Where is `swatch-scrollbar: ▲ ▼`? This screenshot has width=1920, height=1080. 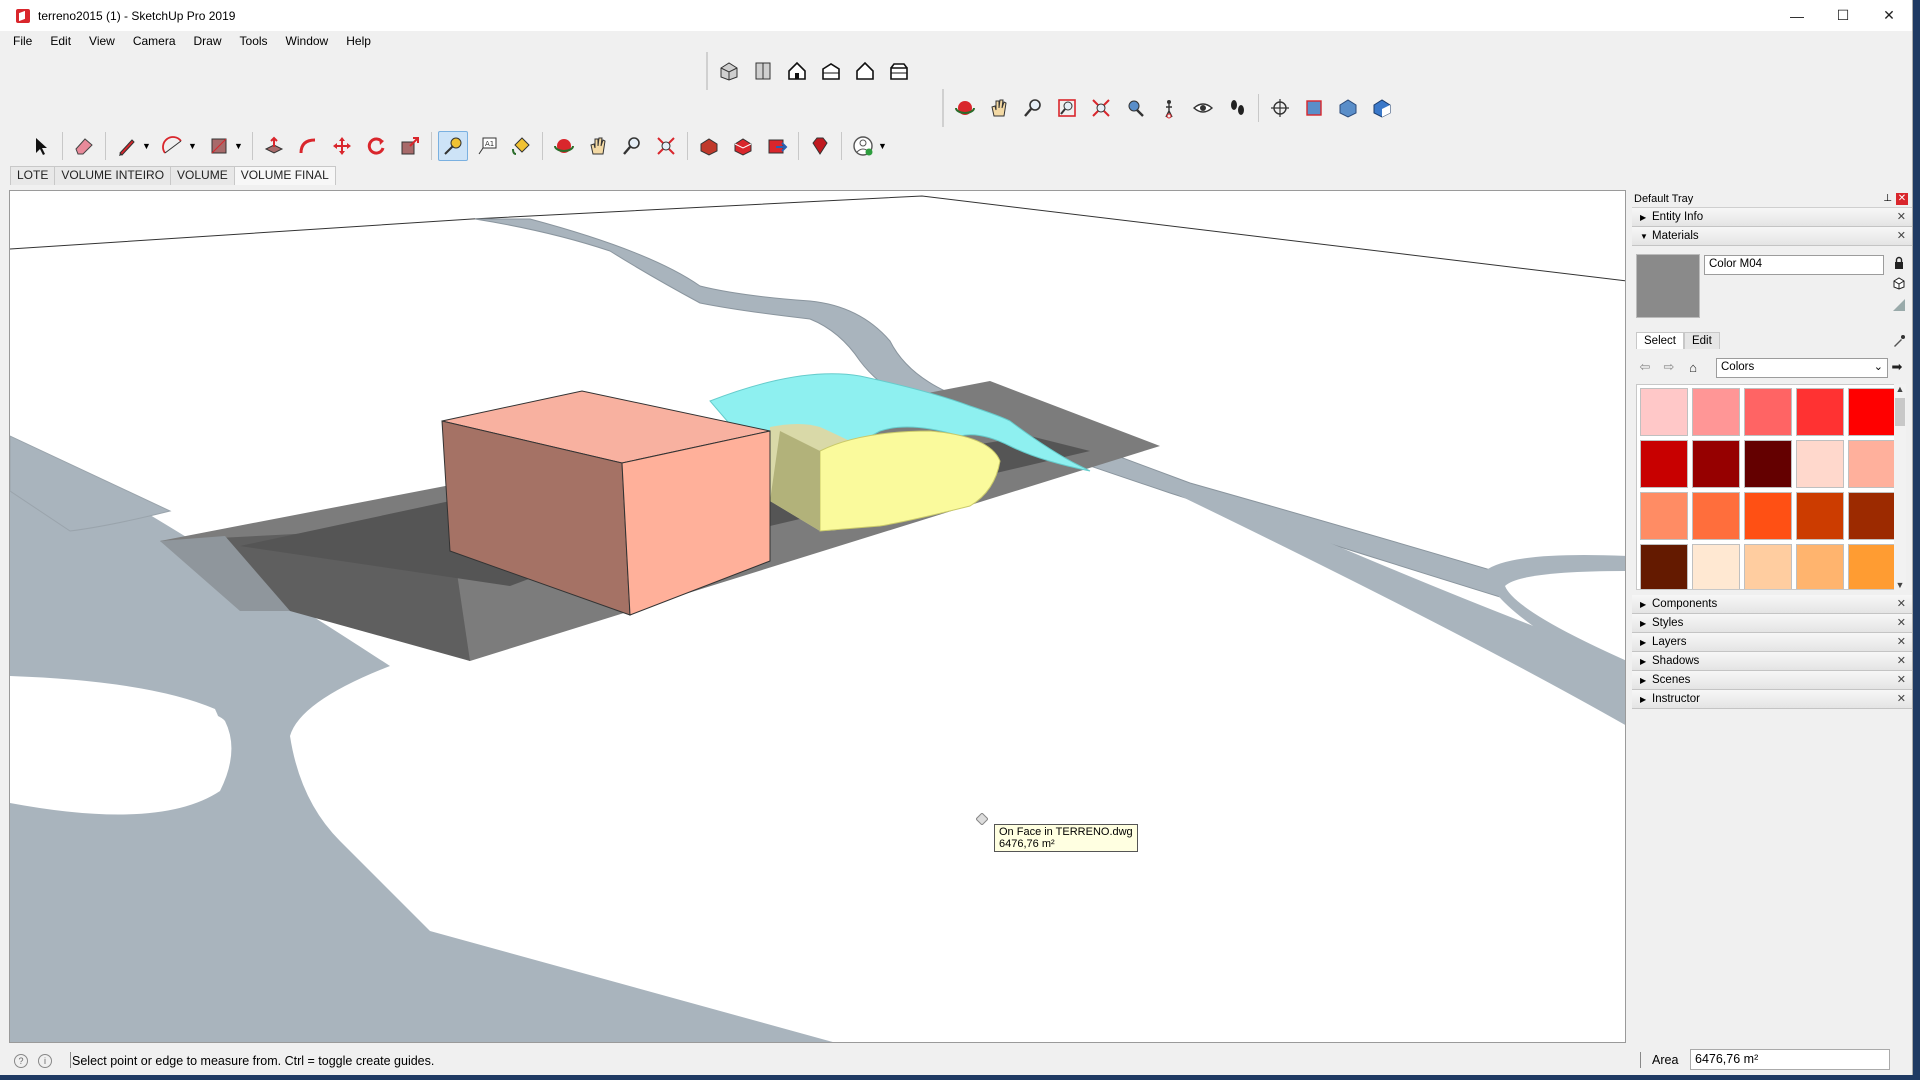 swatch-scrollbar: ▲ ▼ is located at coordinates (1900, 487).